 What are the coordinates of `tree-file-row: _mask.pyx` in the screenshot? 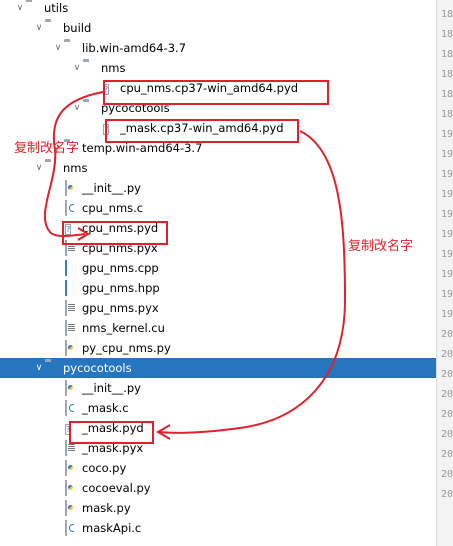 It's located at (218, 448).